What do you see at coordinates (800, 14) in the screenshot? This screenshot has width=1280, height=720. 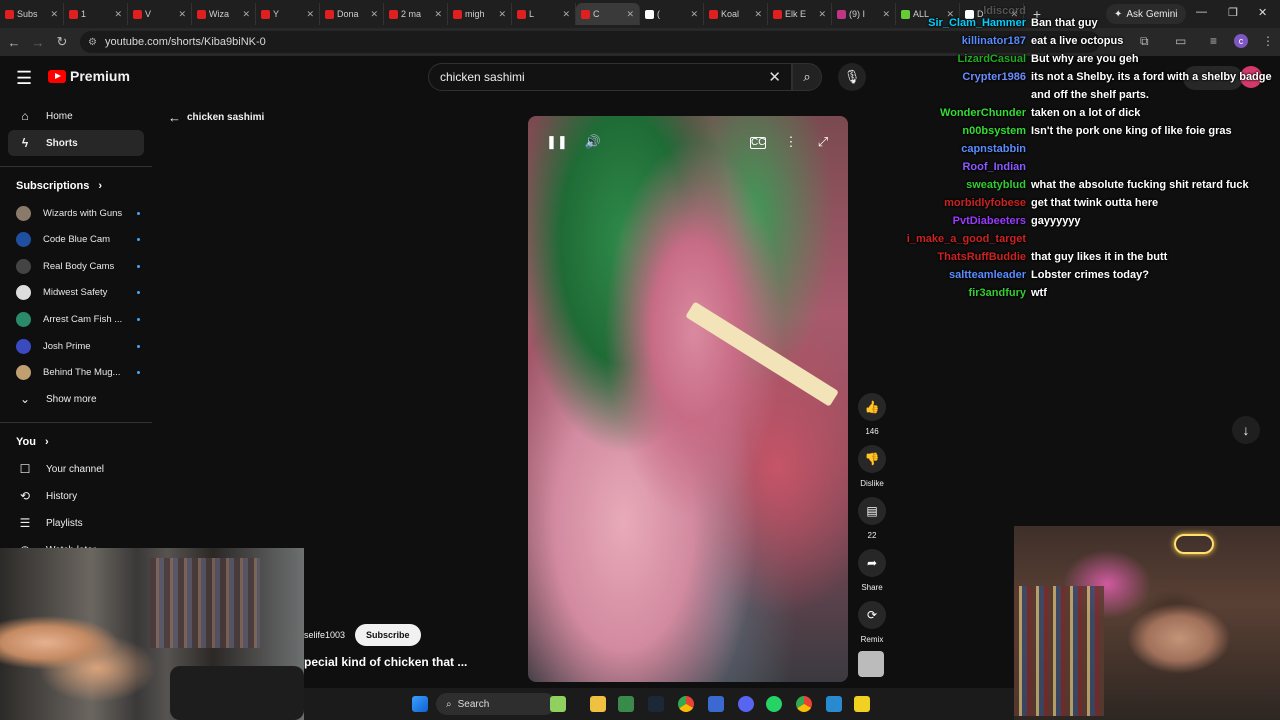 I see `browser-tab: Elk E ✕` at bounding box center [800, 14].